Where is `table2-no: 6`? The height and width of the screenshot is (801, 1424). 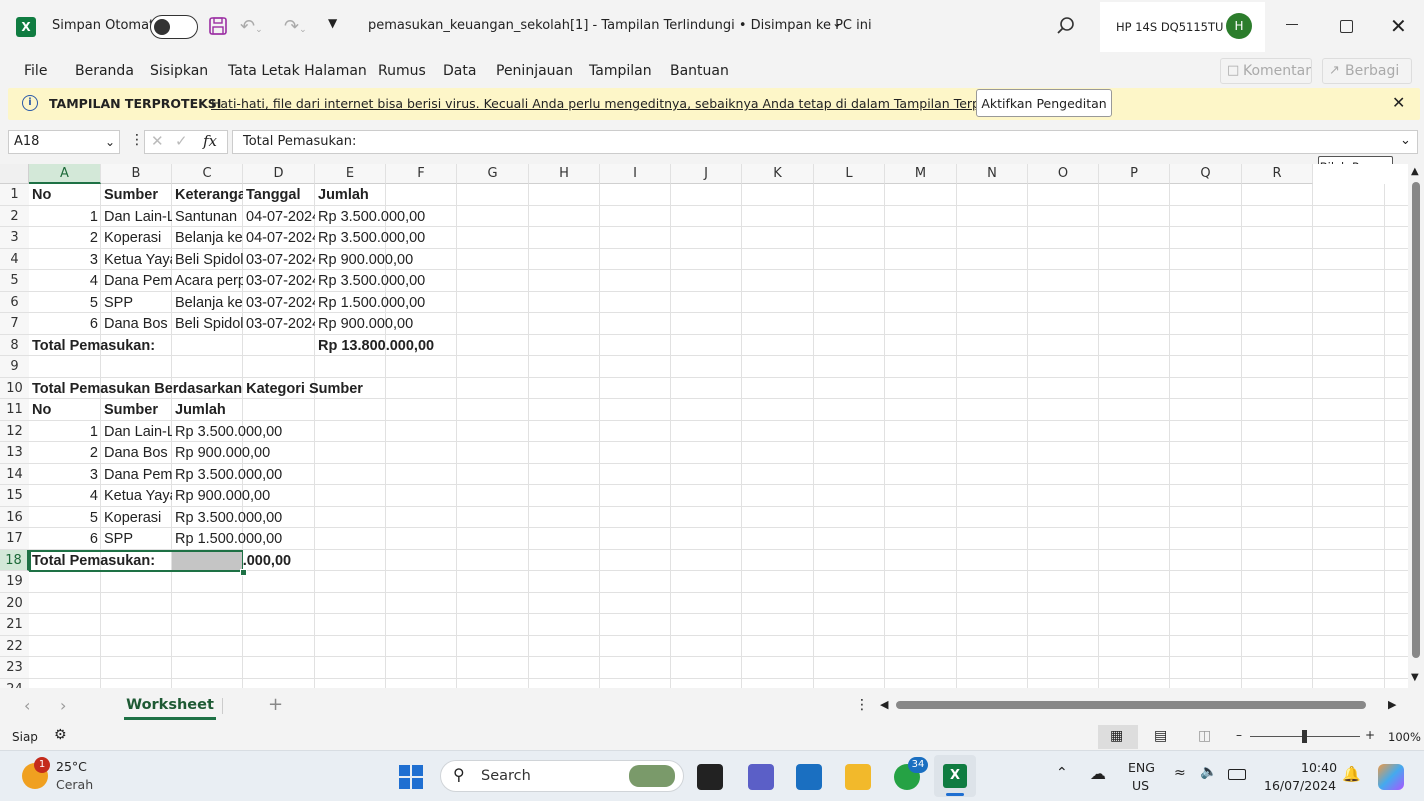
table2-no: 6 is located at coordinates (65, 538).